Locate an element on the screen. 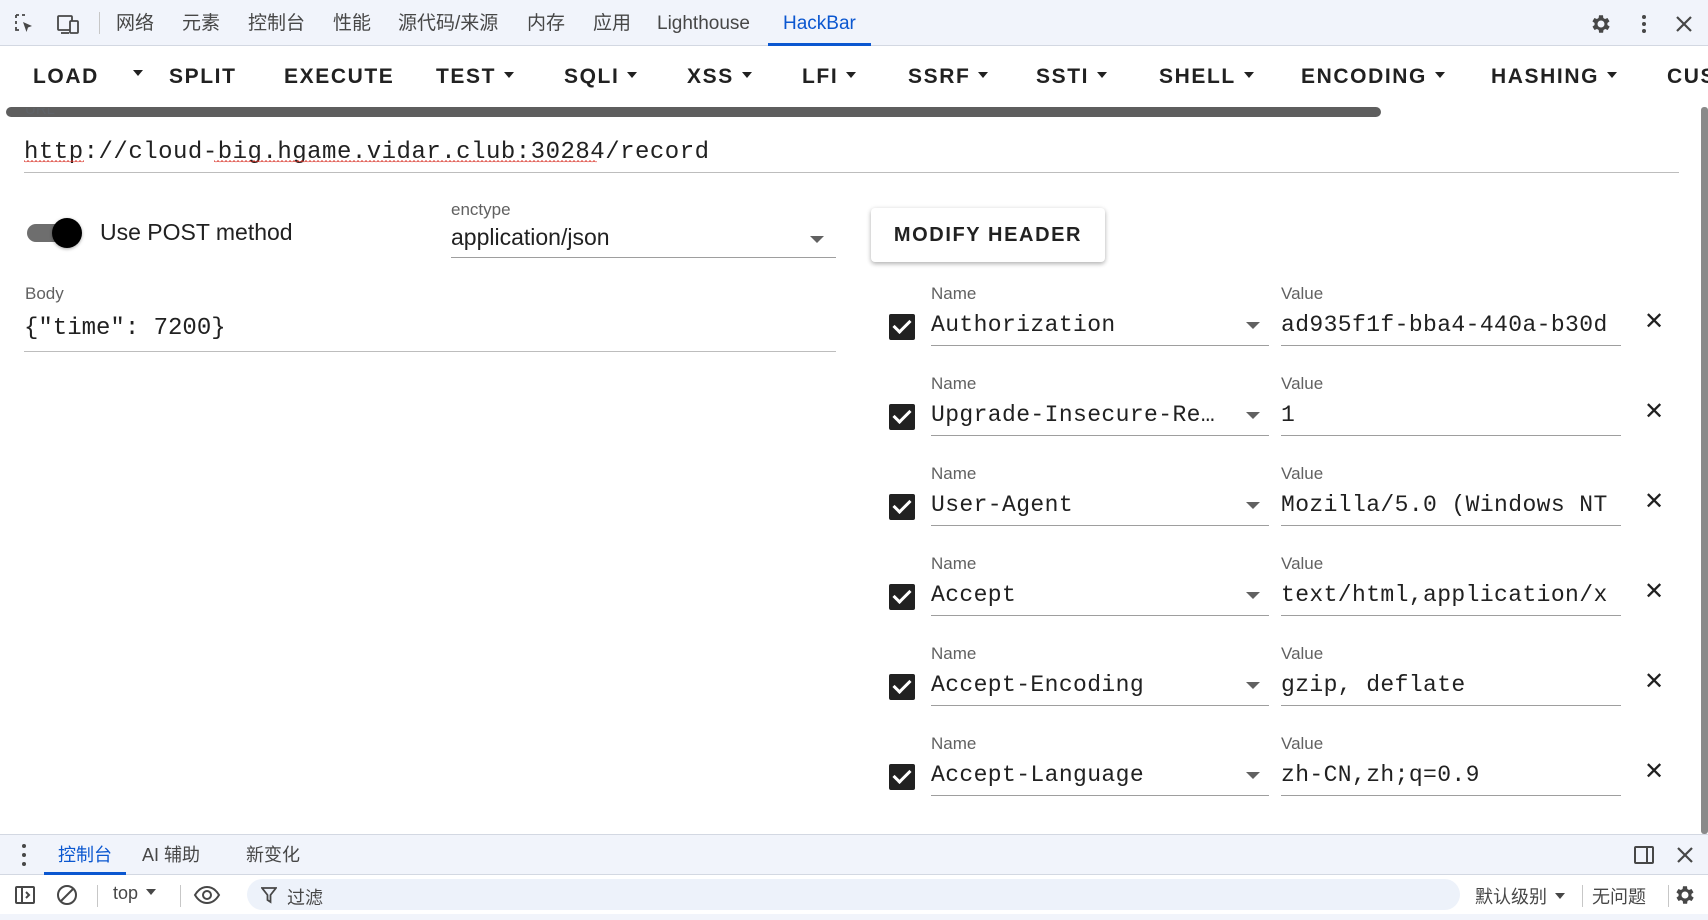 The image size is (1708, 920). close-devtools-icon is located at coordinates (1684, 24).